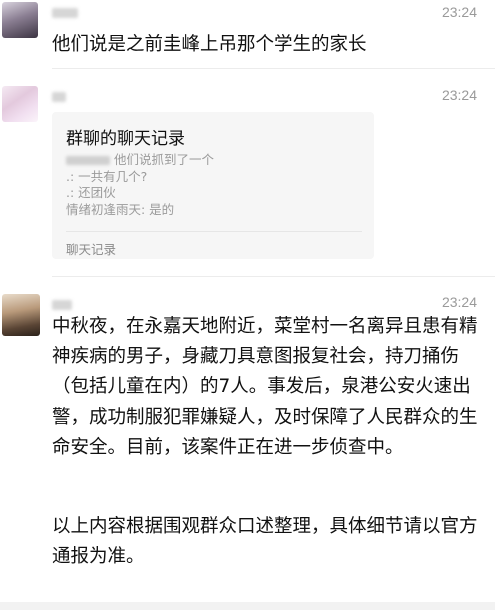  I want to click on chat-record-separator, so click(214, 231).